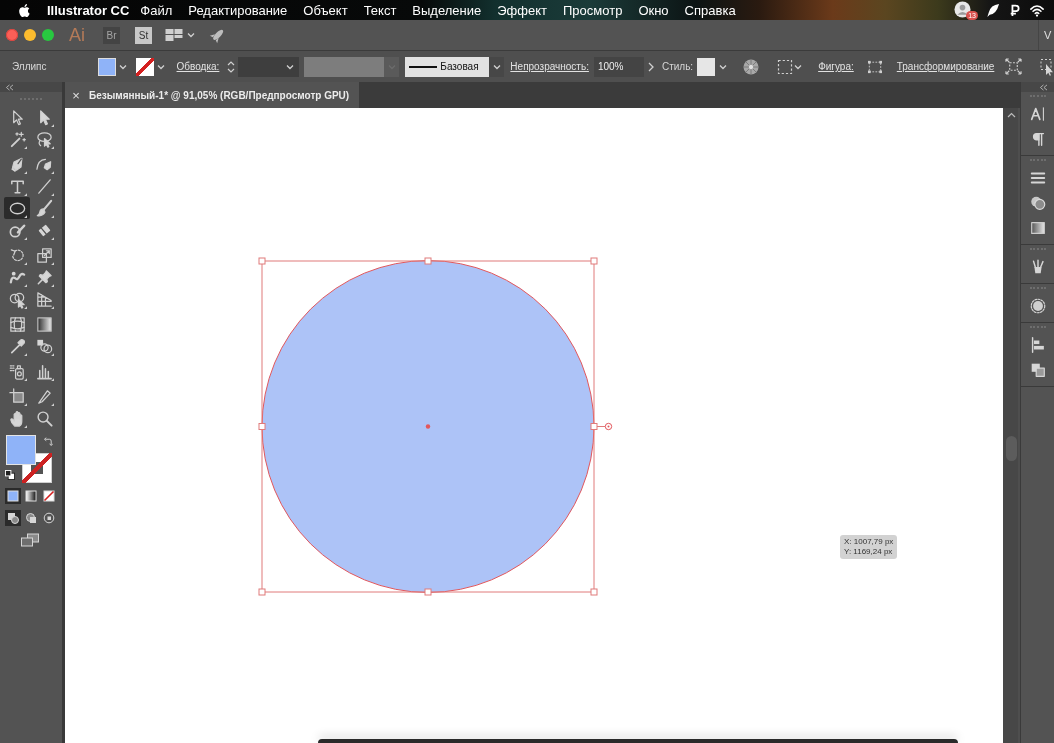 This screenshot has width=1054, height=743. What do you see at coordinates (44, 208) in the screenshot?
I see `paintbrush-icon` at bounding box center [44, 208].